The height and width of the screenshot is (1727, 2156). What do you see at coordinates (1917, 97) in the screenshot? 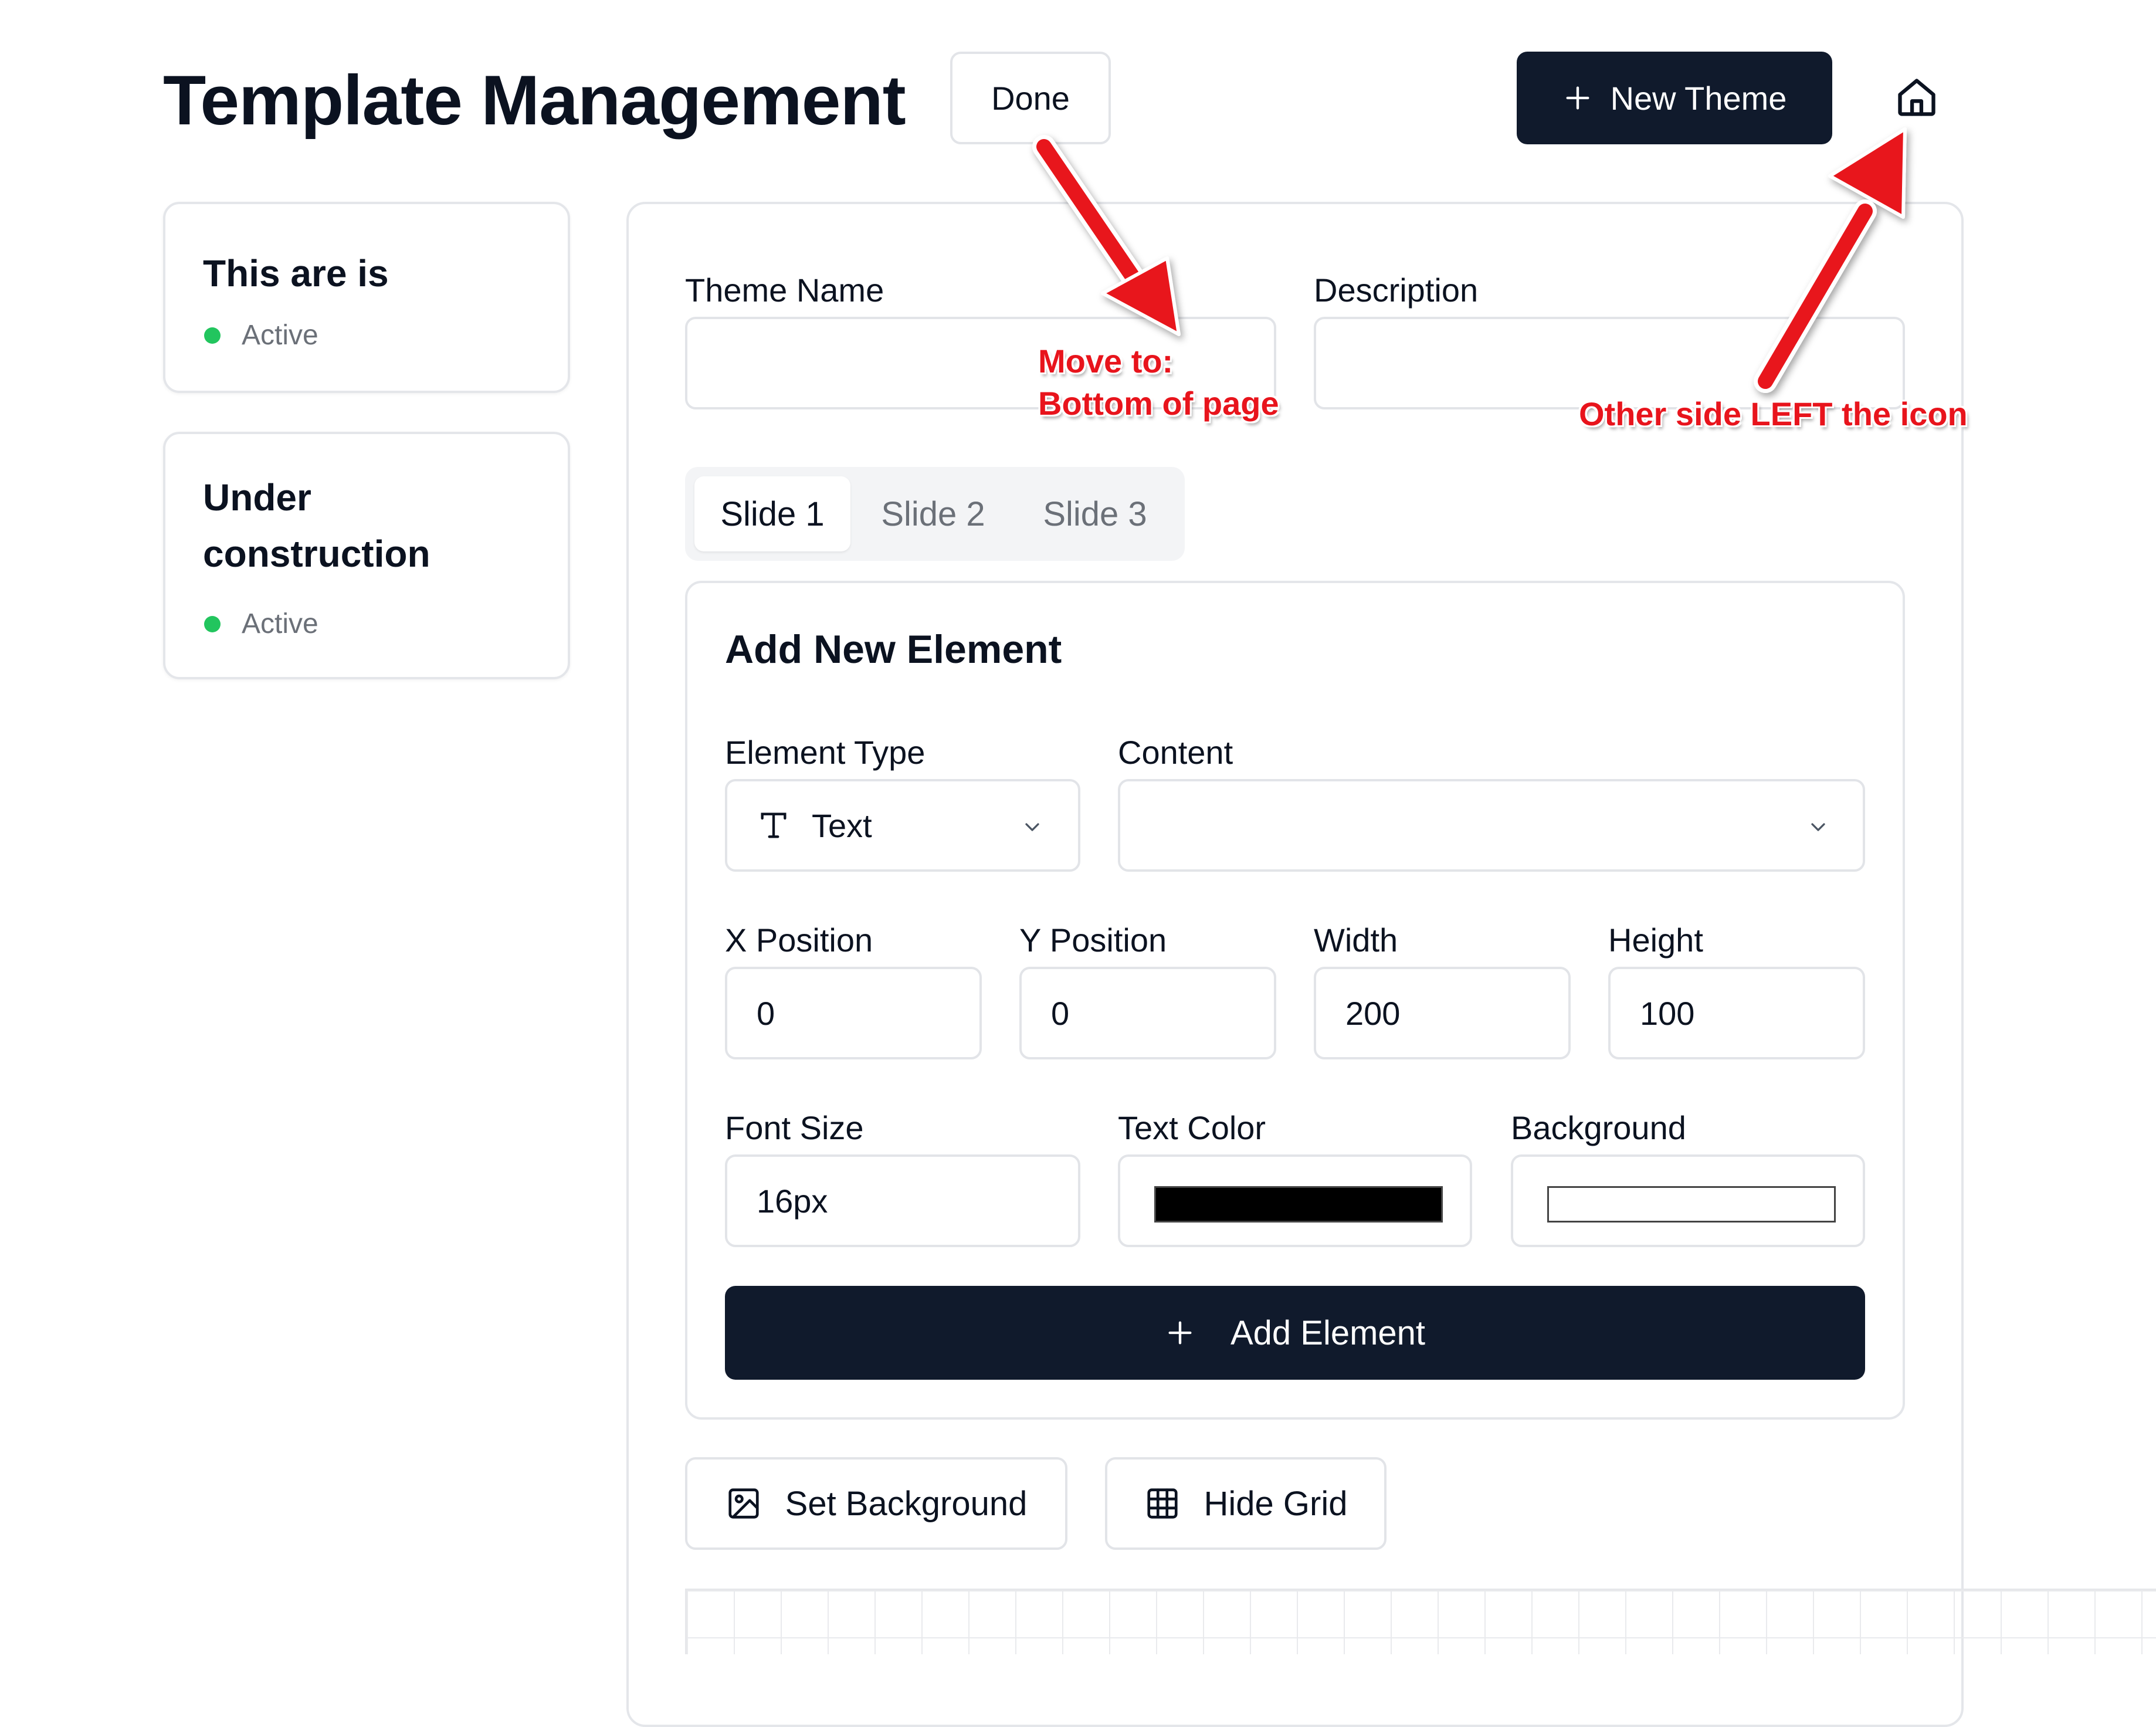
I see `home-icon` at bounding box center [1917, 97].